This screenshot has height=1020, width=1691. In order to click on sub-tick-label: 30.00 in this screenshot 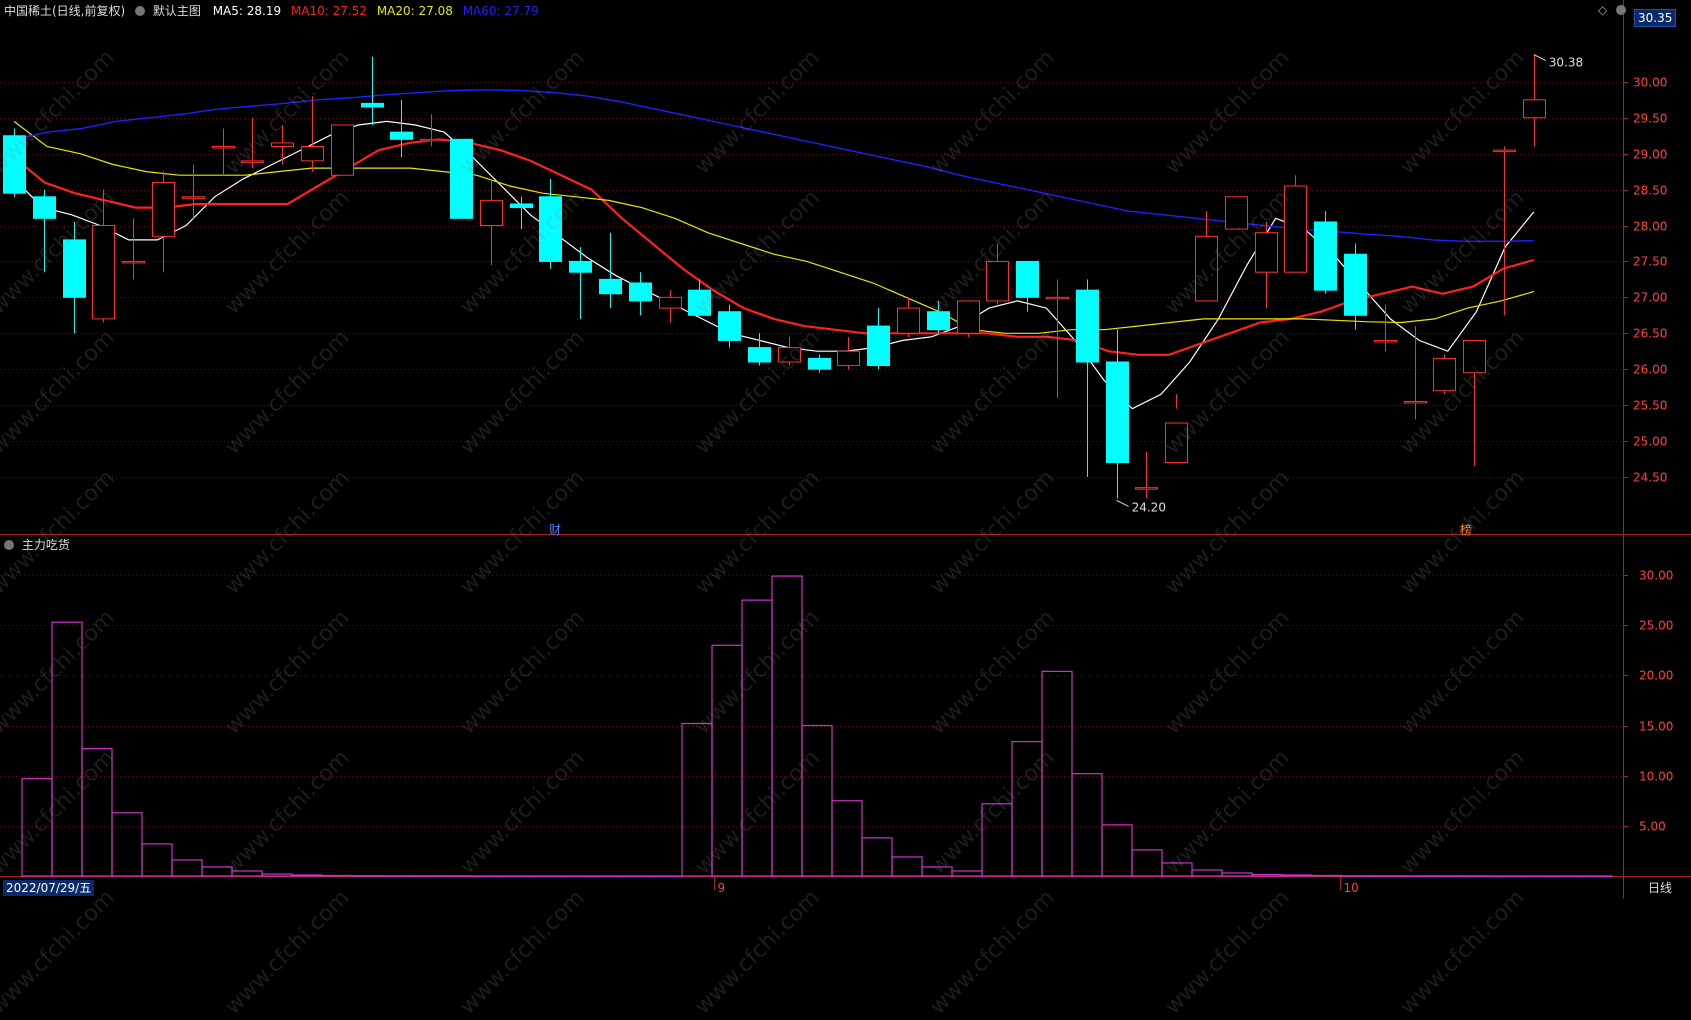, I will do `click(1656, 576)`.